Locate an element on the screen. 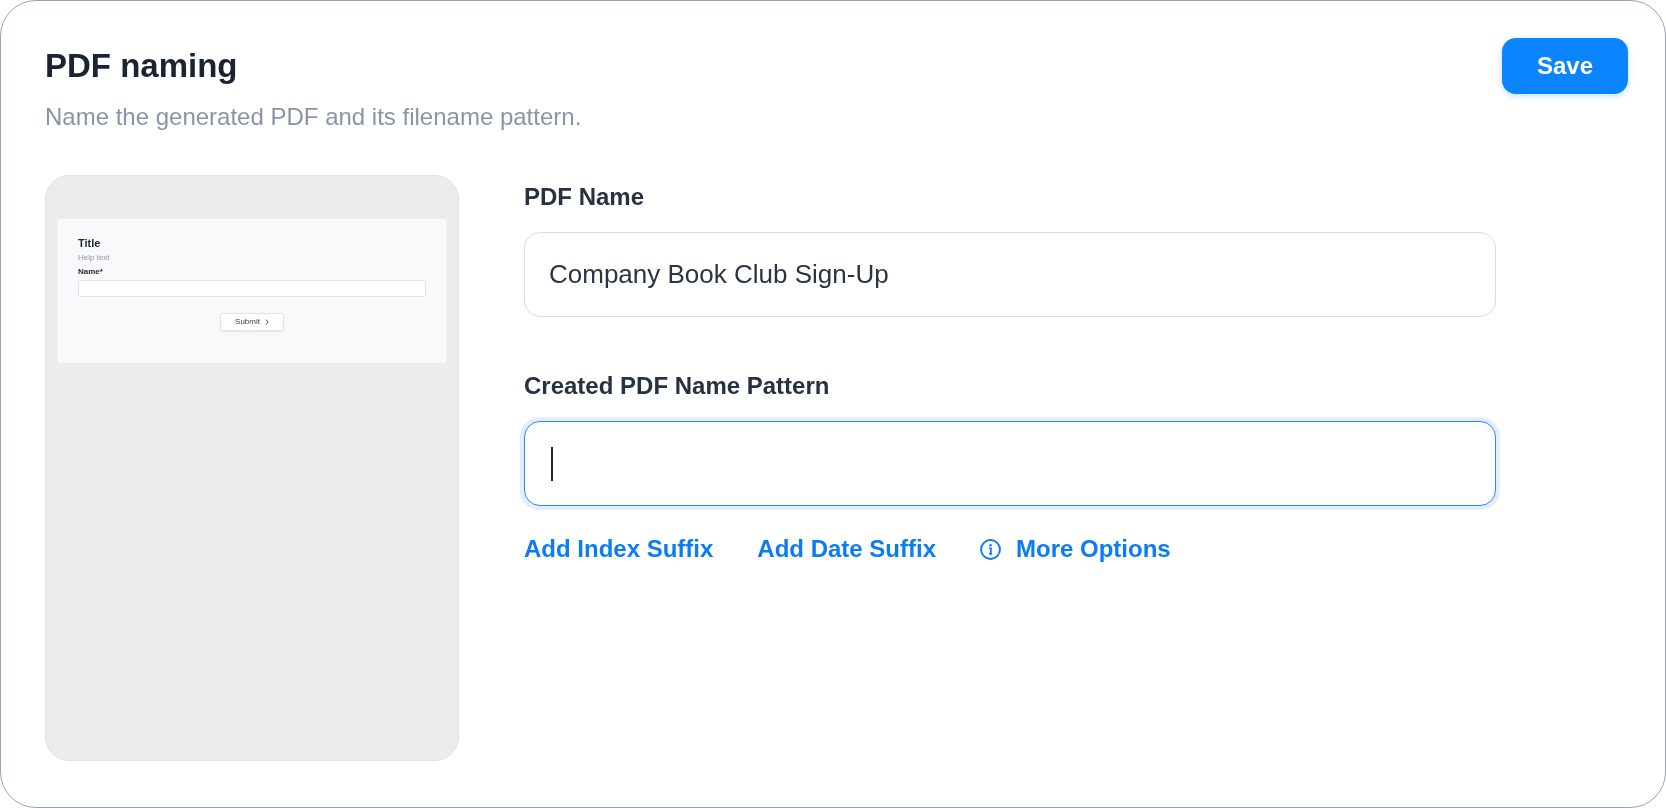 Image resolution: width=1666 pixels, height=808 pixels. text-link: Add Index Suffix is located at coordinates (619, 549).